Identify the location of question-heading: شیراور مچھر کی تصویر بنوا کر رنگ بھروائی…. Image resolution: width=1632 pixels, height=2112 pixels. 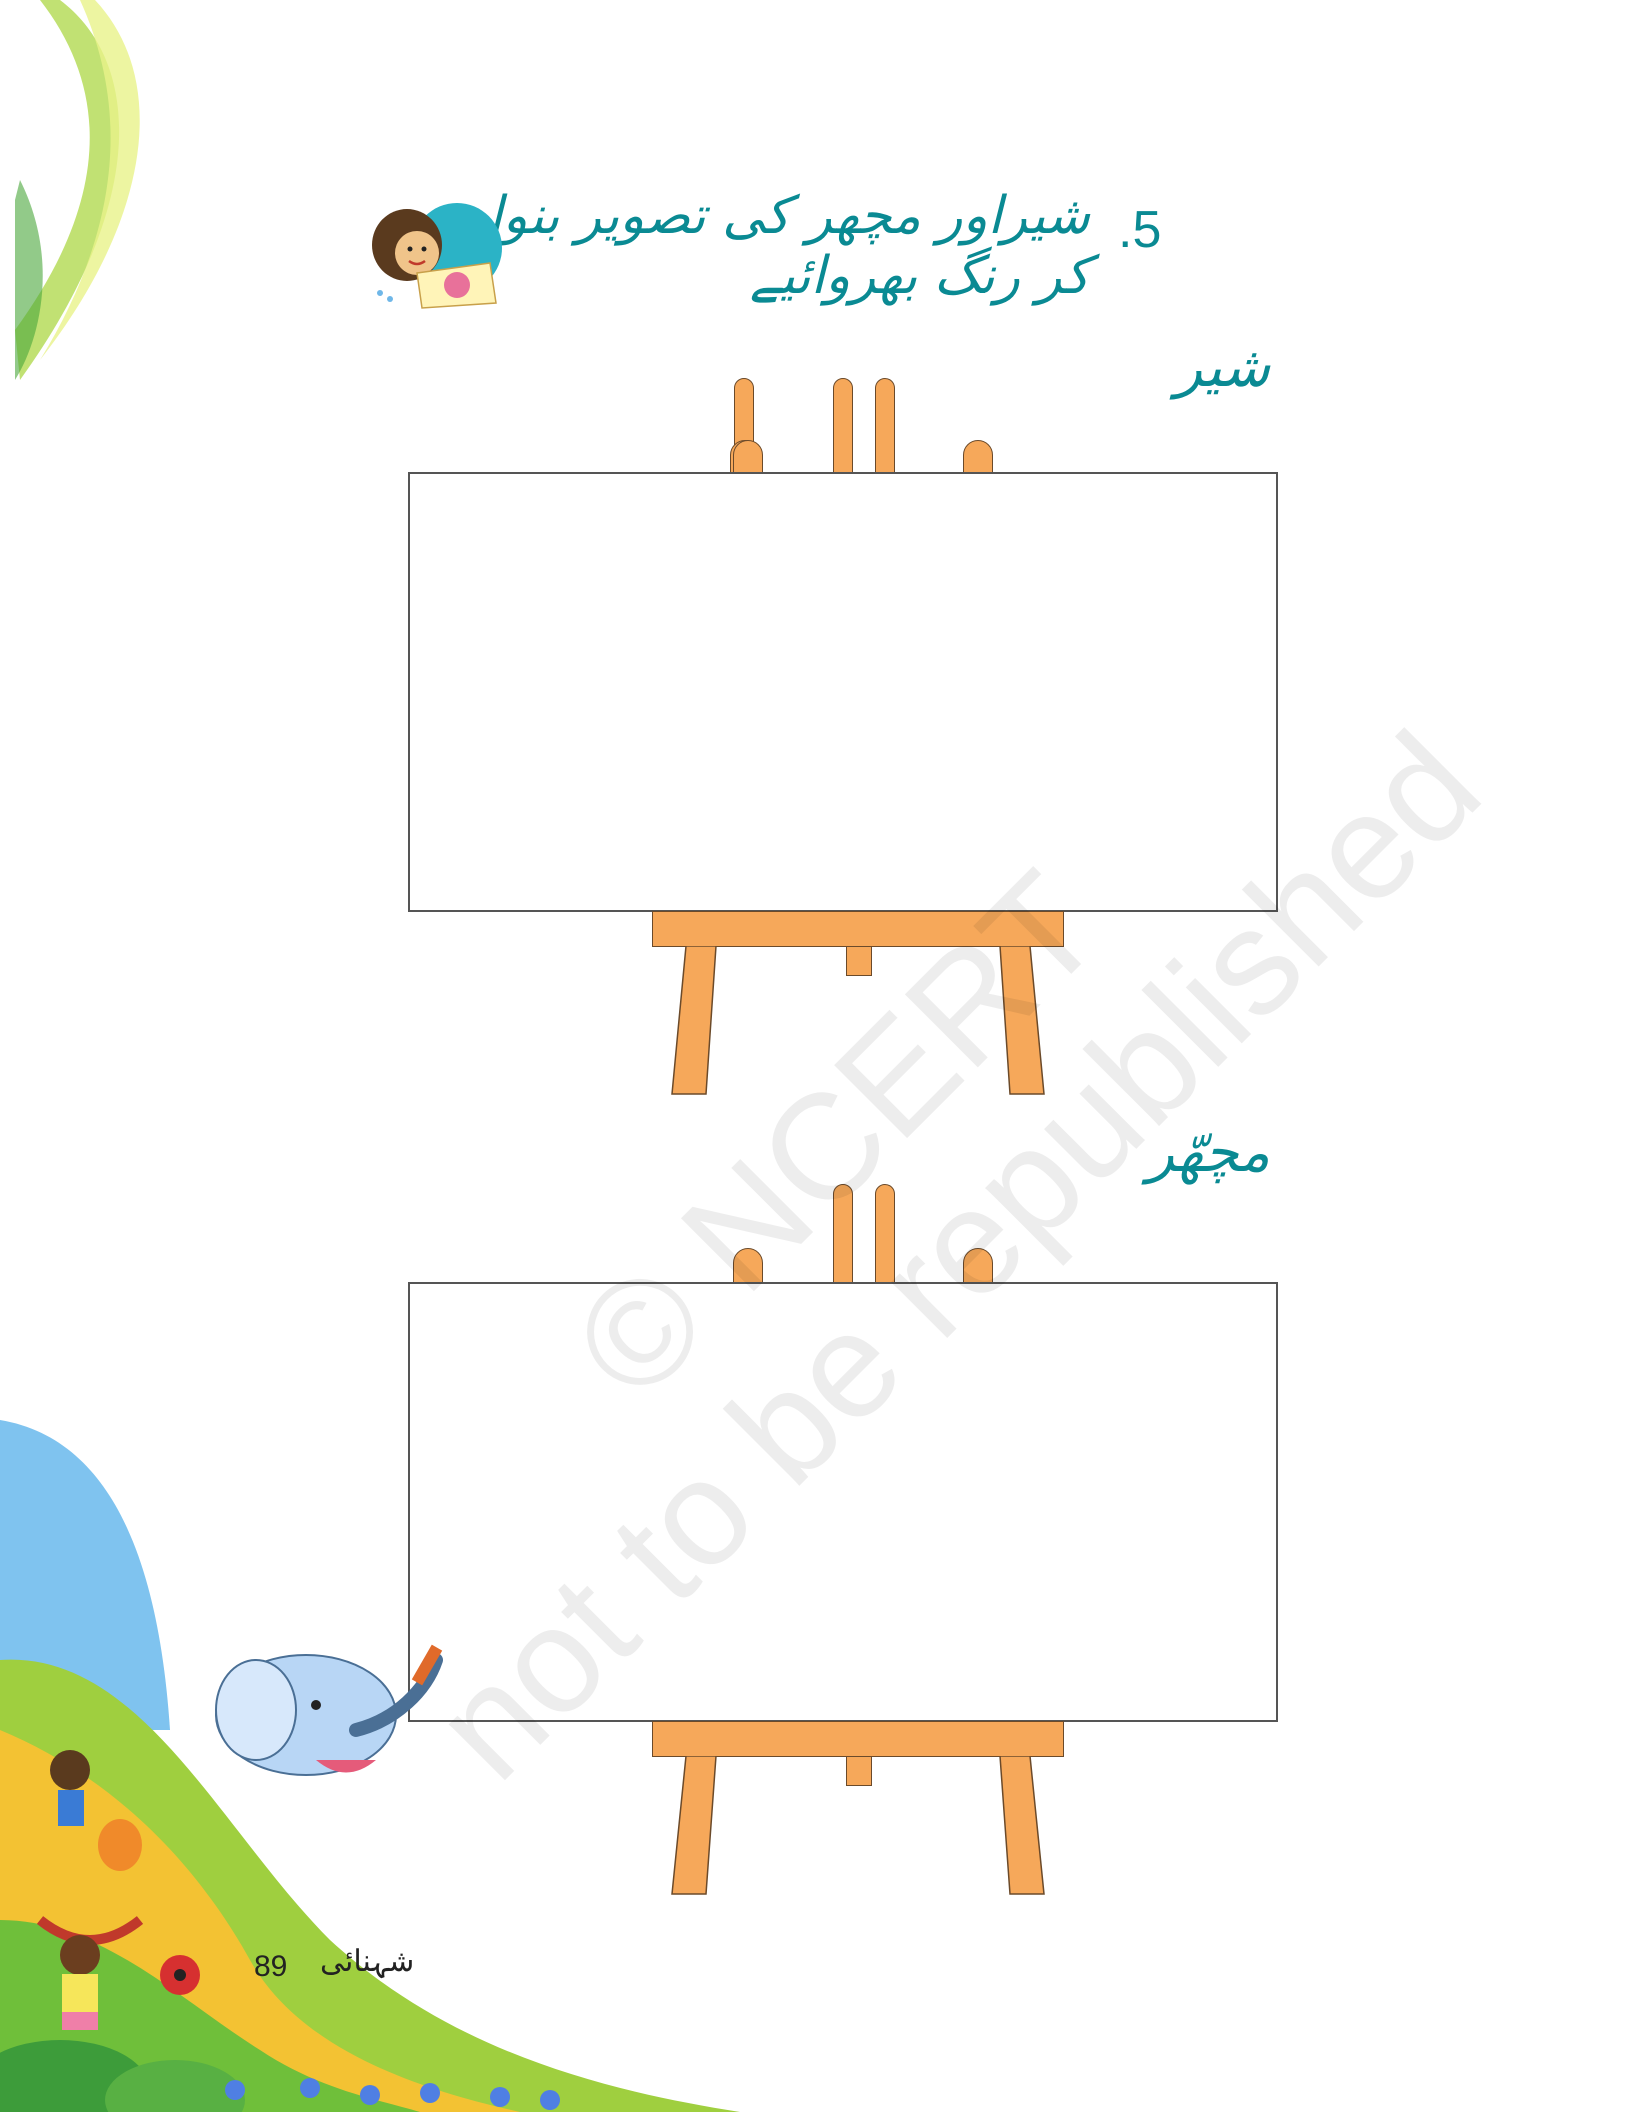
(789, 246).